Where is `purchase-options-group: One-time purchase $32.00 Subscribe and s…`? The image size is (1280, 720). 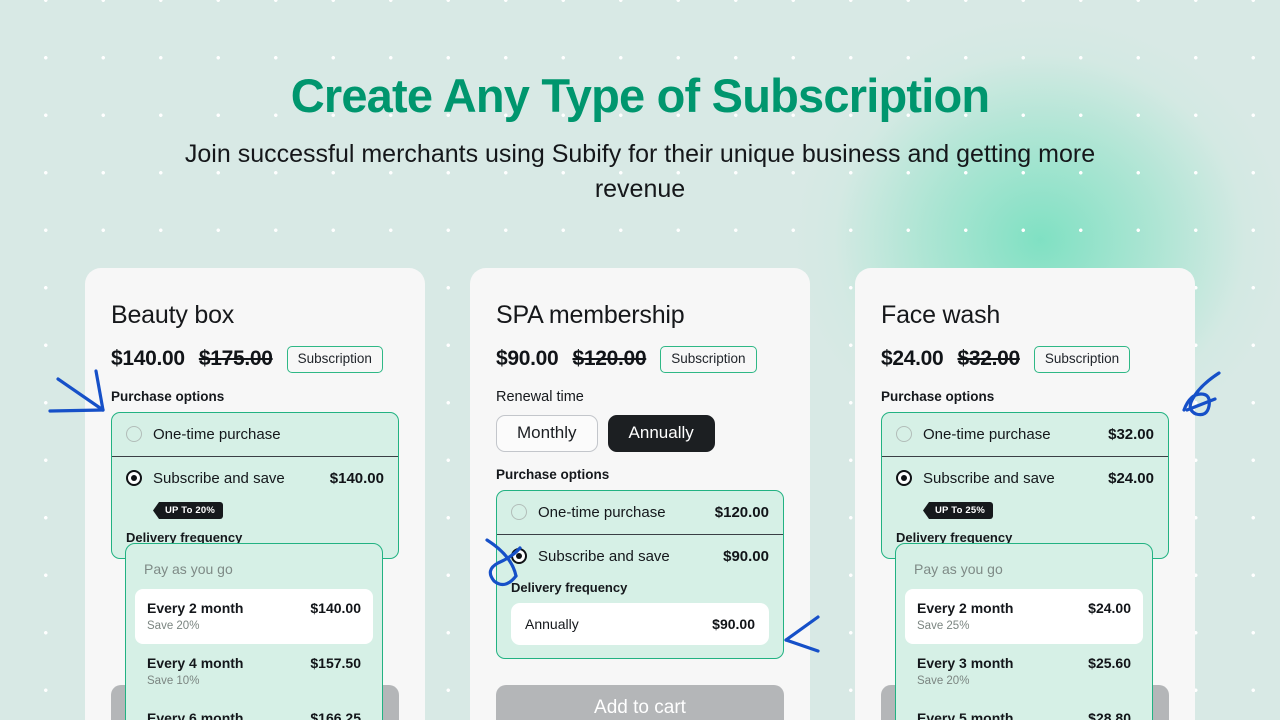
purchase-options-group: One-time purchase $32.00 Subscribe and s… is located at coordinates (1025, 485).